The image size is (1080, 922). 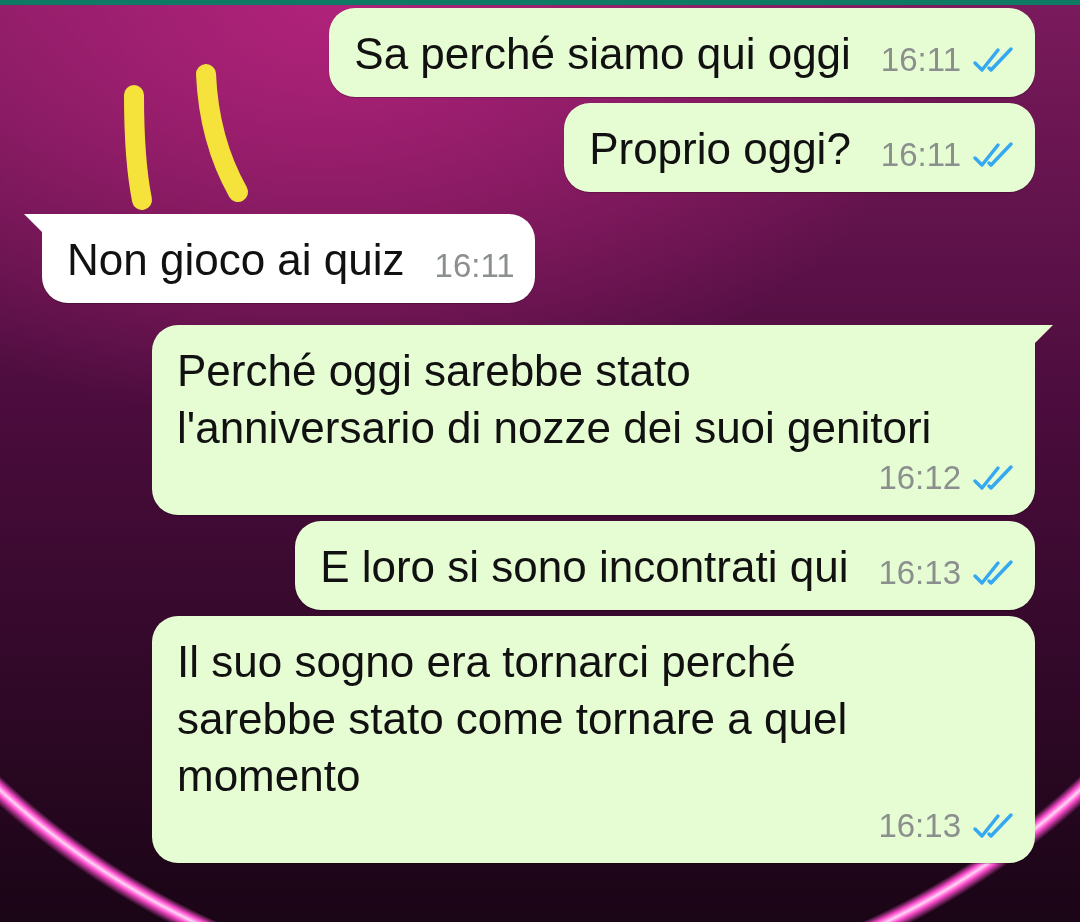 I want to click on message-time: 16:12, so click(x=919, y=478).